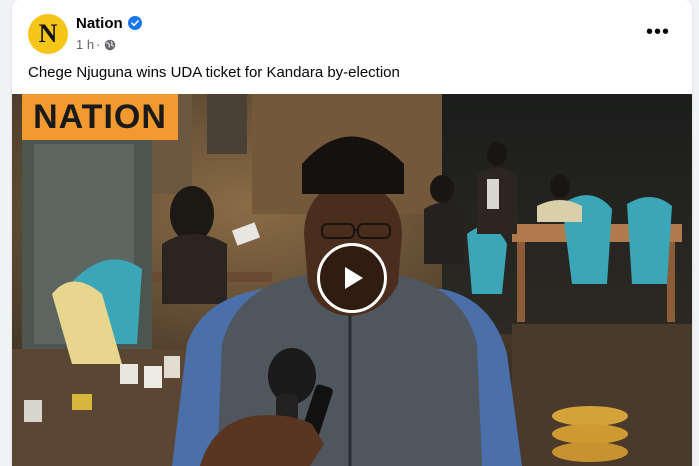  I want to click on post-meta: 1 h ·, so click(96, 44).